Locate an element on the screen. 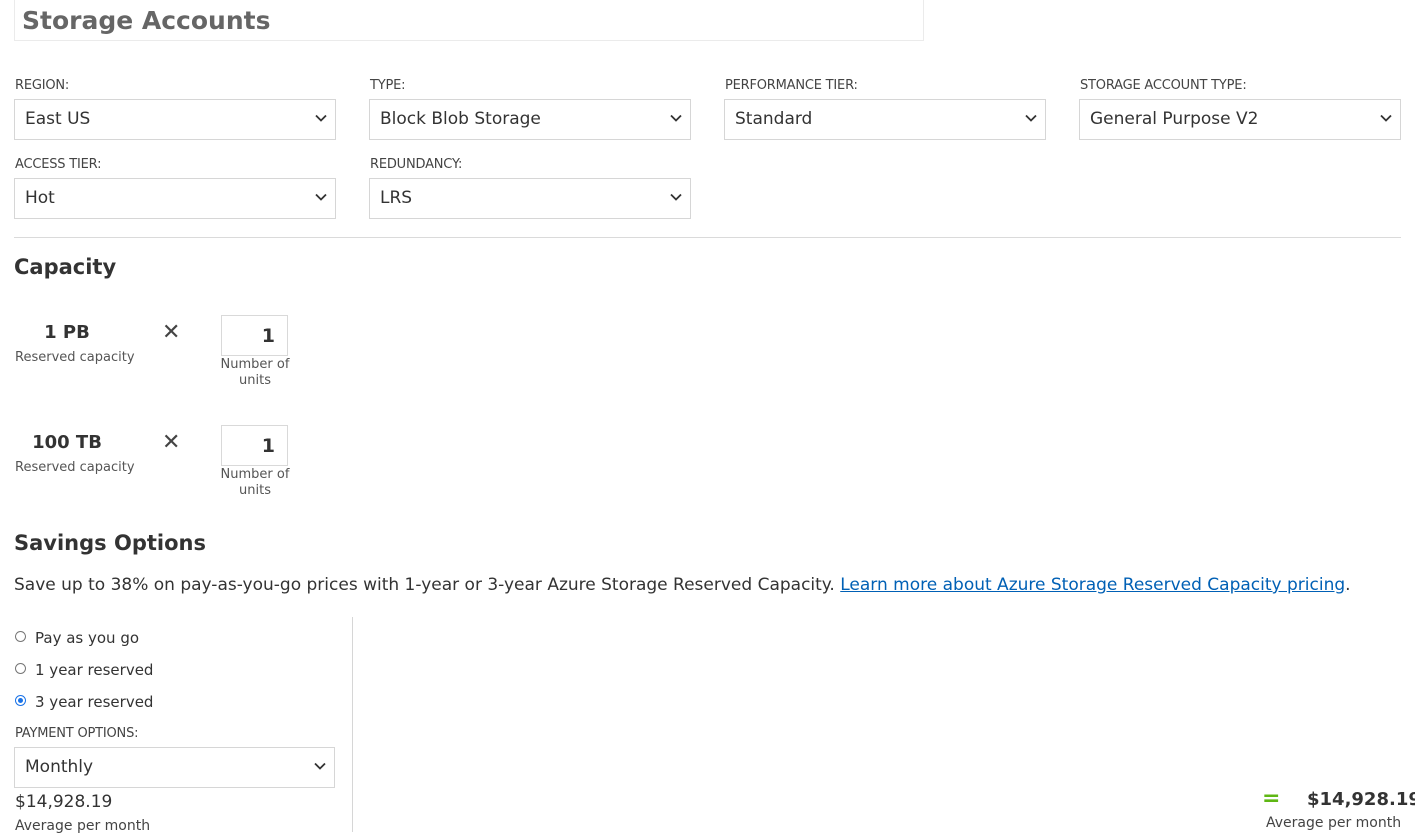 The width and height of the screenshot is (1415, 834). redundancy-label: REDUNDANCY: is located at coordinates (416, 164).